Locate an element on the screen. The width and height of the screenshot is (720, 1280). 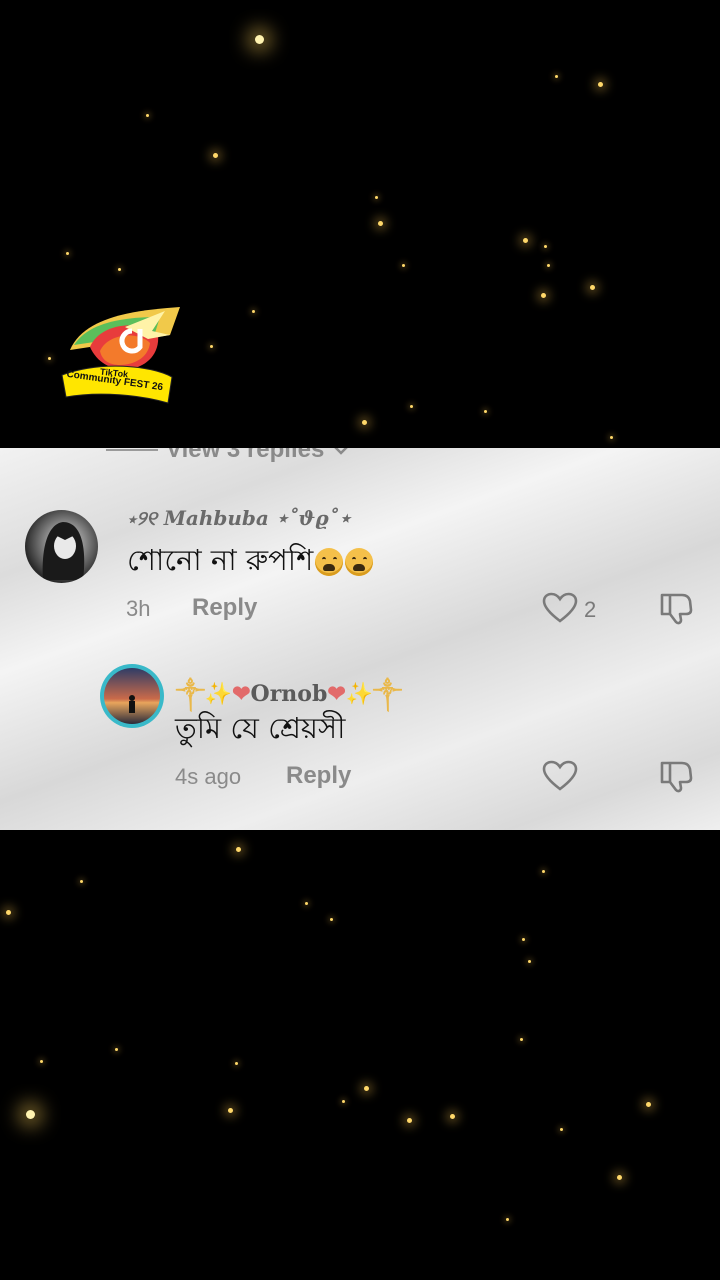
view-replies-label: View 3 replies is located at coordinates (245, 455).